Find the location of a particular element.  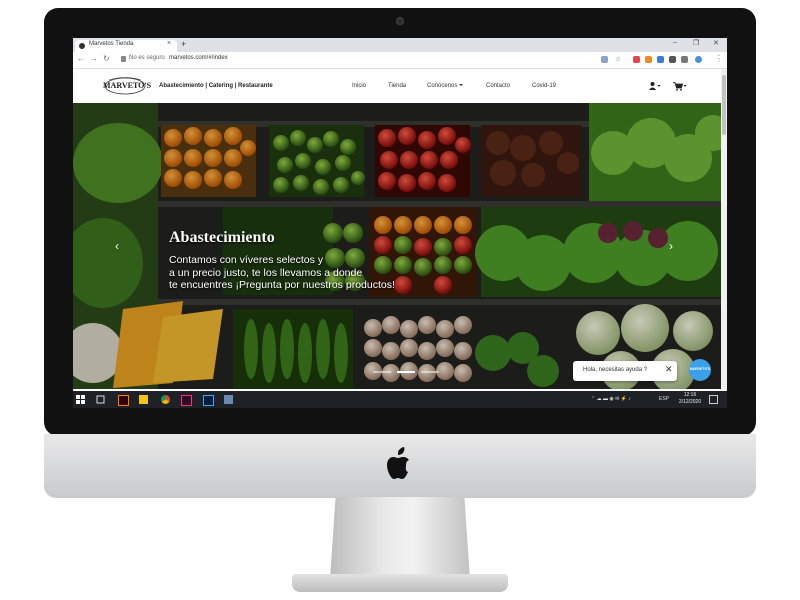

apple-logo is located at coordinates (398, 463).